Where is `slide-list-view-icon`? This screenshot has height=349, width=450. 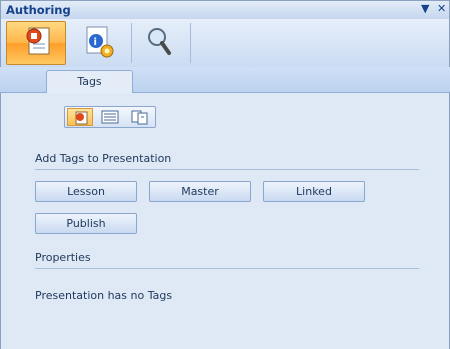
slide-list-view-icon is located at coordinates (110, 117).